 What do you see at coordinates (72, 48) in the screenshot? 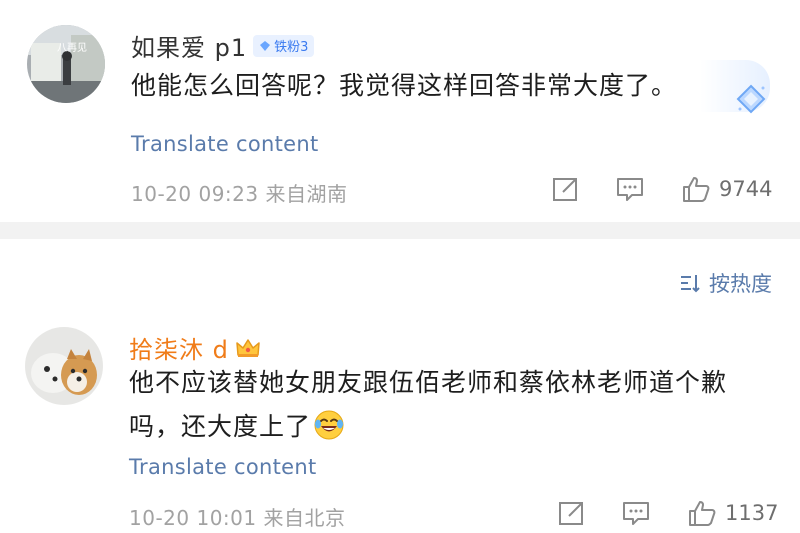
I see `avatar-caption: 八再见` at bounding box center [72, 48].